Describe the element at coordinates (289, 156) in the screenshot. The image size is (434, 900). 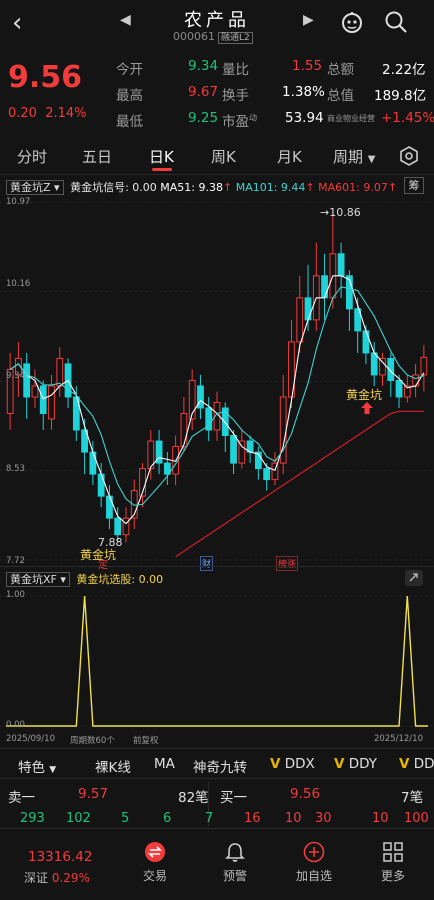
I see `tab-monthly-k: 月K` at that location.